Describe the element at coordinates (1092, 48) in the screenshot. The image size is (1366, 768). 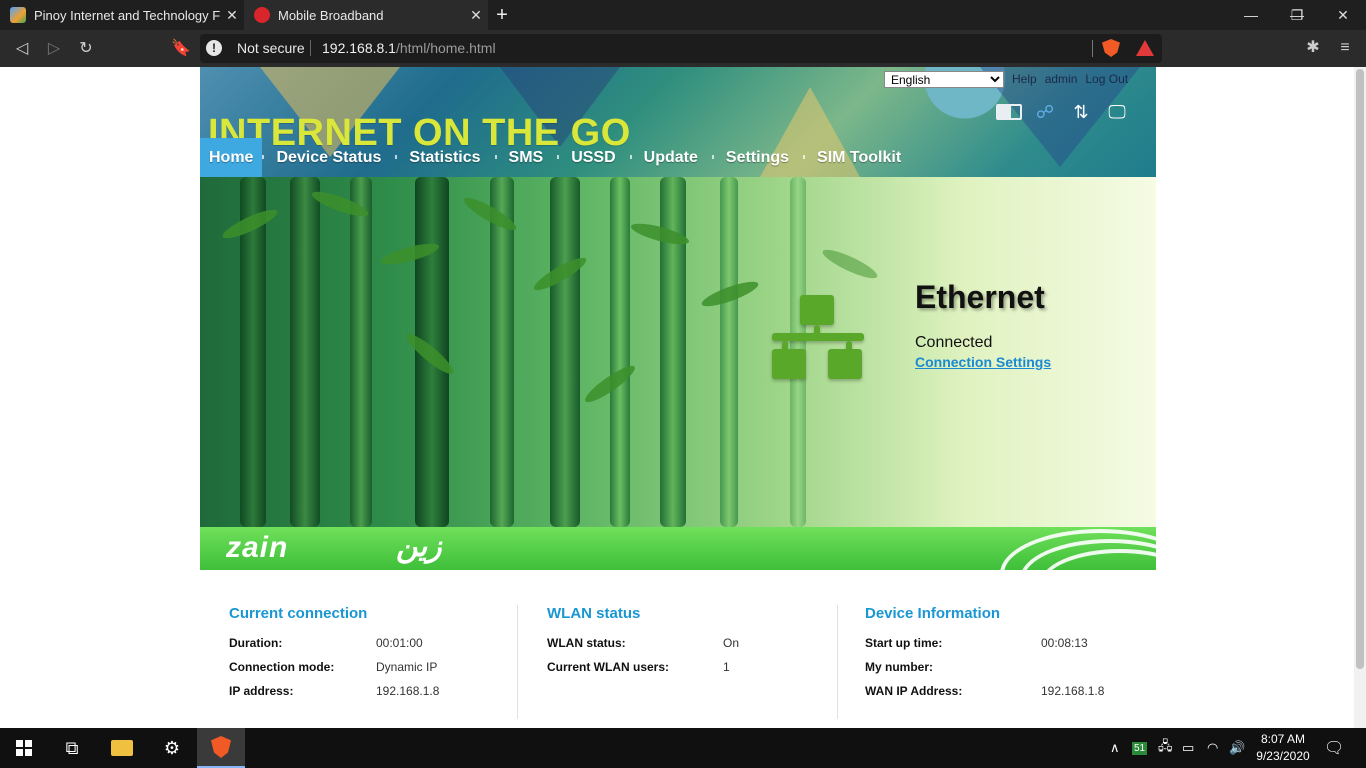
I see `url-end-separator` at that location.